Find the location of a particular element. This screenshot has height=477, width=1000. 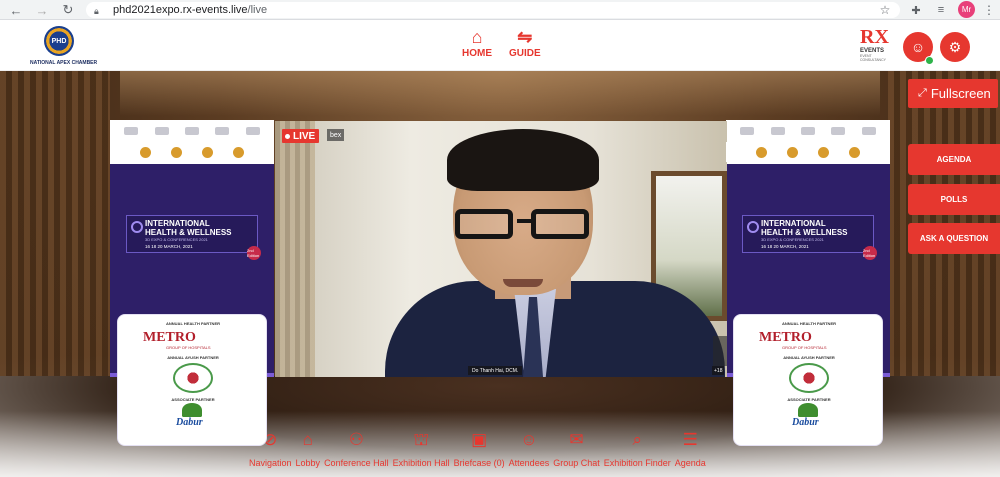

polls-button: POLLS is located at coordinates (954, 199).